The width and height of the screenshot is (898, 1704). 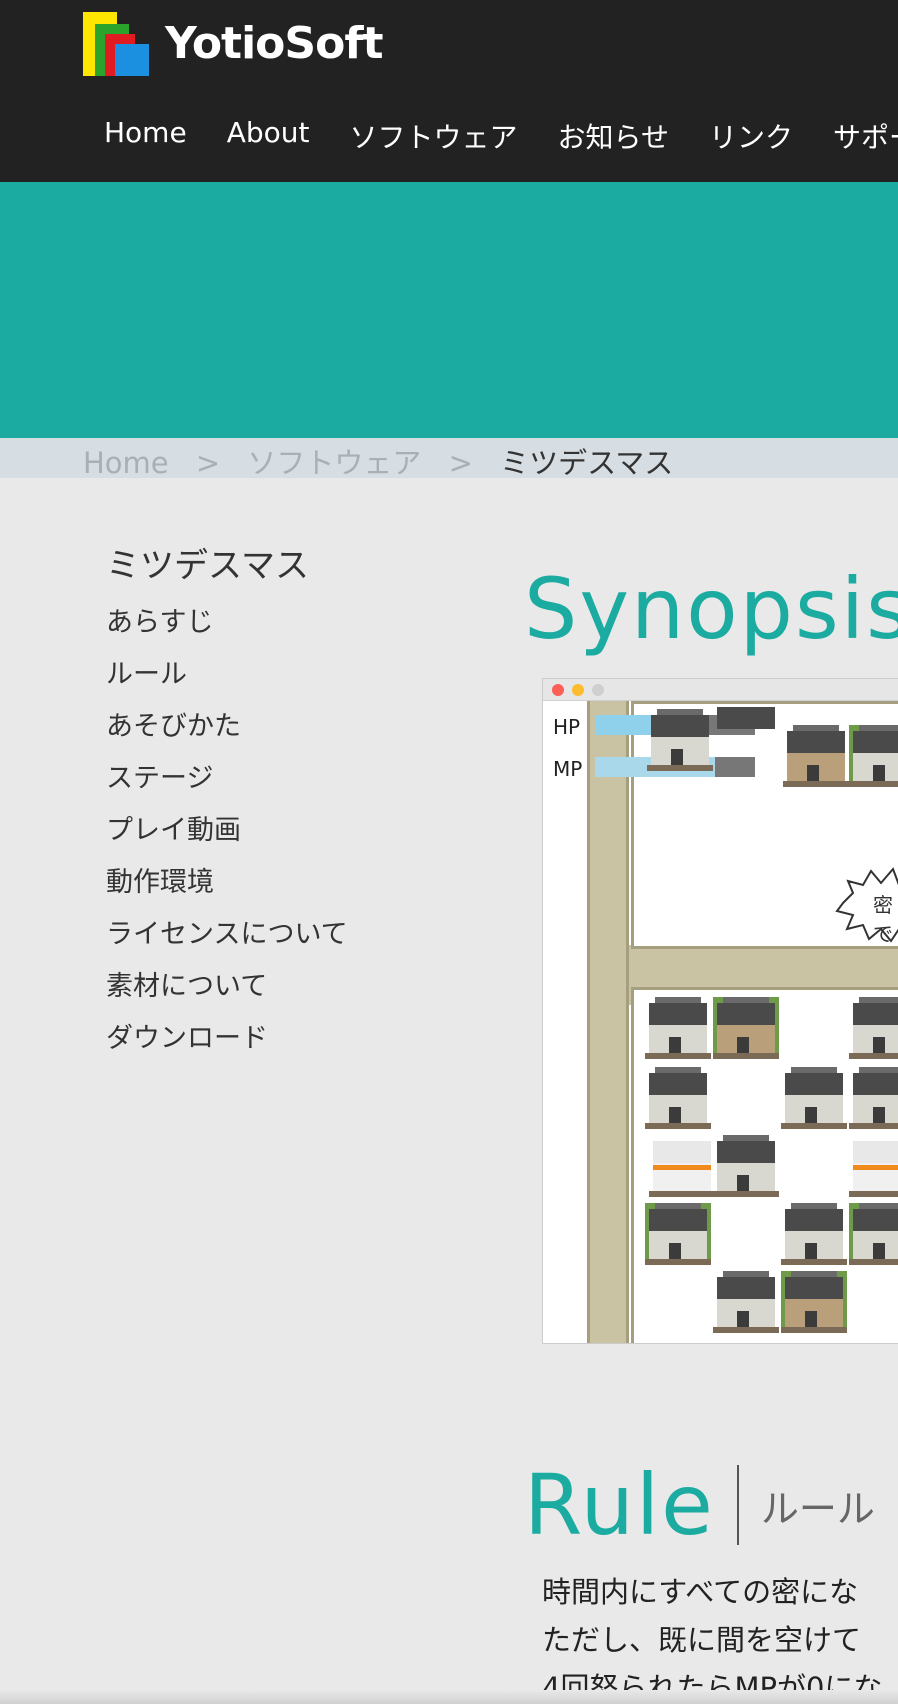 What do you see at coordinates (568, 769) in the screenshot?
I see `mp-label: MP` at bounding box center [568, 769].